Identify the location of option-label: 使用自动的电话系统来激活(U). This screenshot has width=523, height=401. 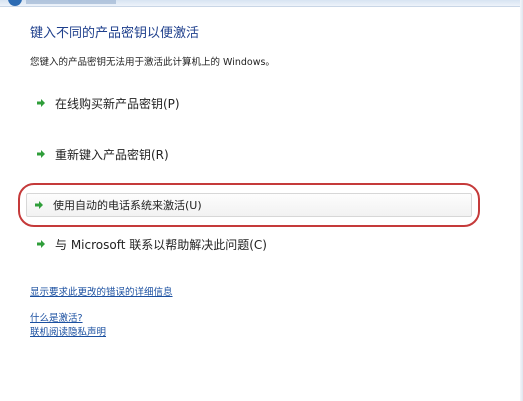
(127, 205).